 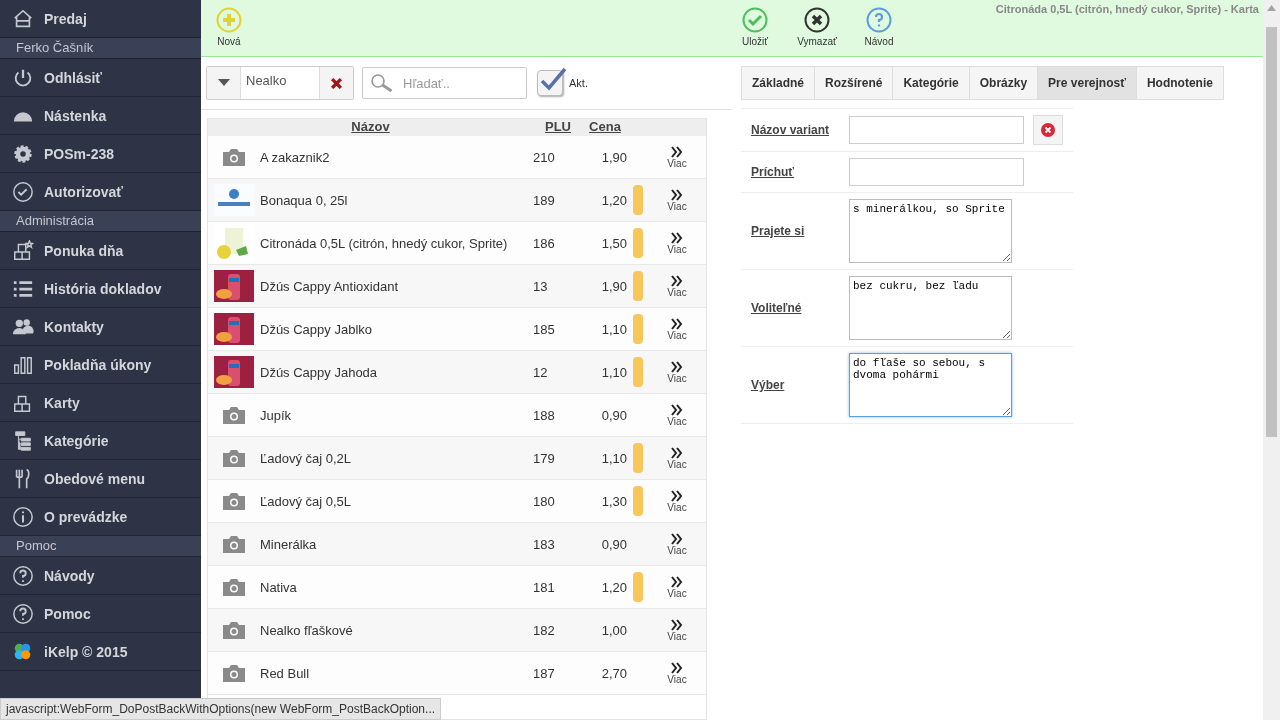 What do you see at coordinates (295, 157) in the screenshot?
I see `product-name: A zakaznik2` at bounding box center [295, 157].